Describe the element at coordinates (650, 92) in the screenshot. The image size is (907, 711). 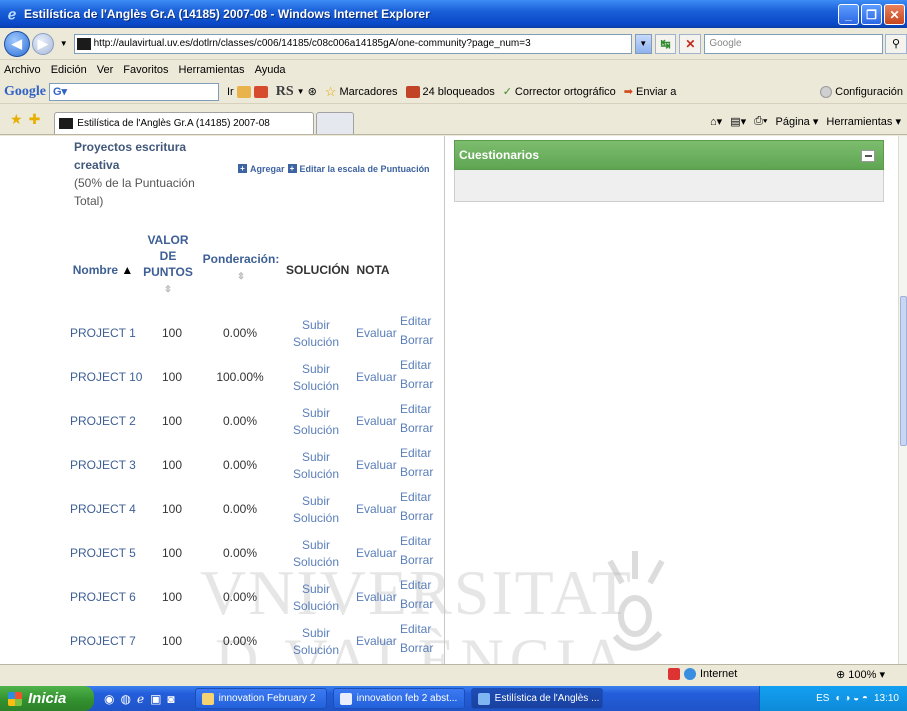
I see `send-to-button: ➡ Enviar a` at that location.